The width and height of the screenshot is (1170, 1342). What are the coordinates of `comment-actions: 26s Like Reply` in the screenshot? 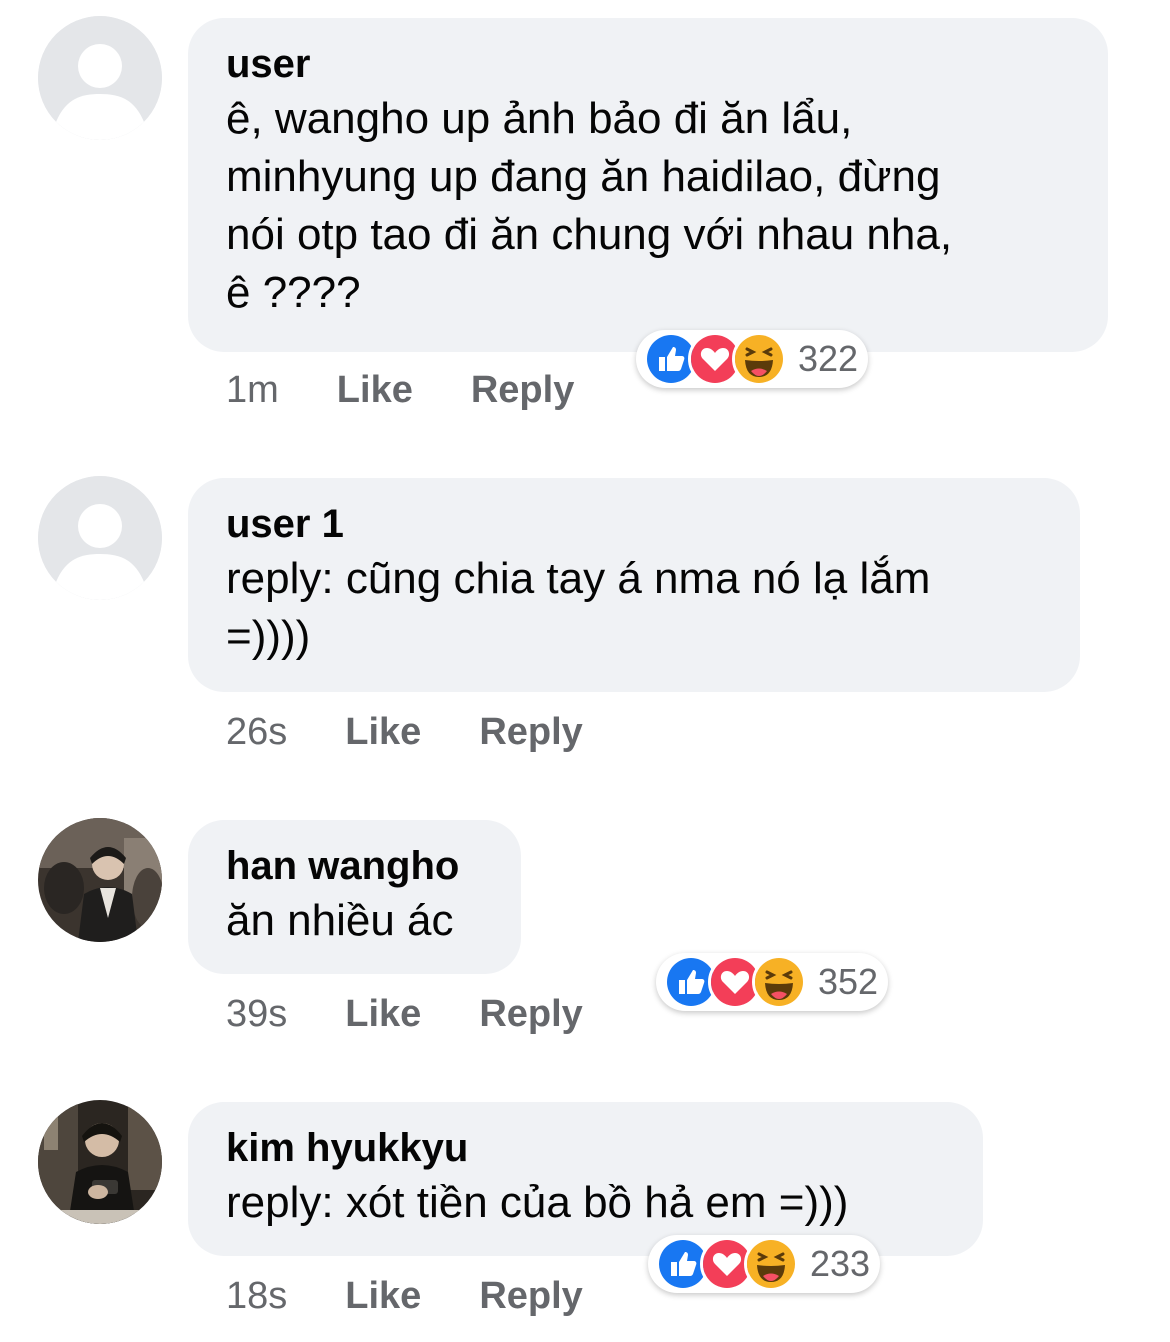 It's located at (404, 732).